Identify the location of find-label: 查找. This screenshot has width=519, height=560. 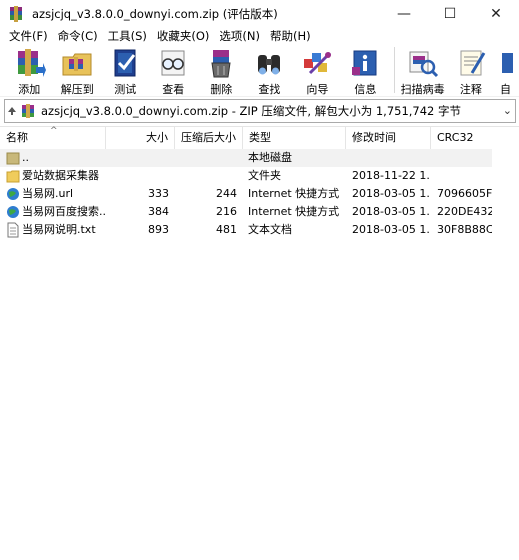
(269, 89).